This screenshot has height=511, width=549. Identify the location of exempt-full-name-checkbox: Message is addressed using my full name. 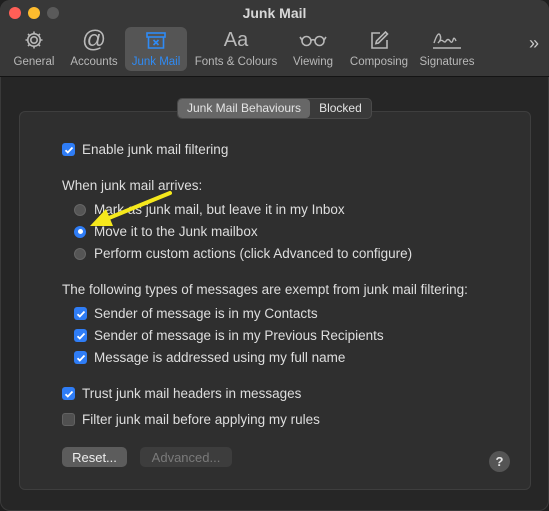
(209, 357).